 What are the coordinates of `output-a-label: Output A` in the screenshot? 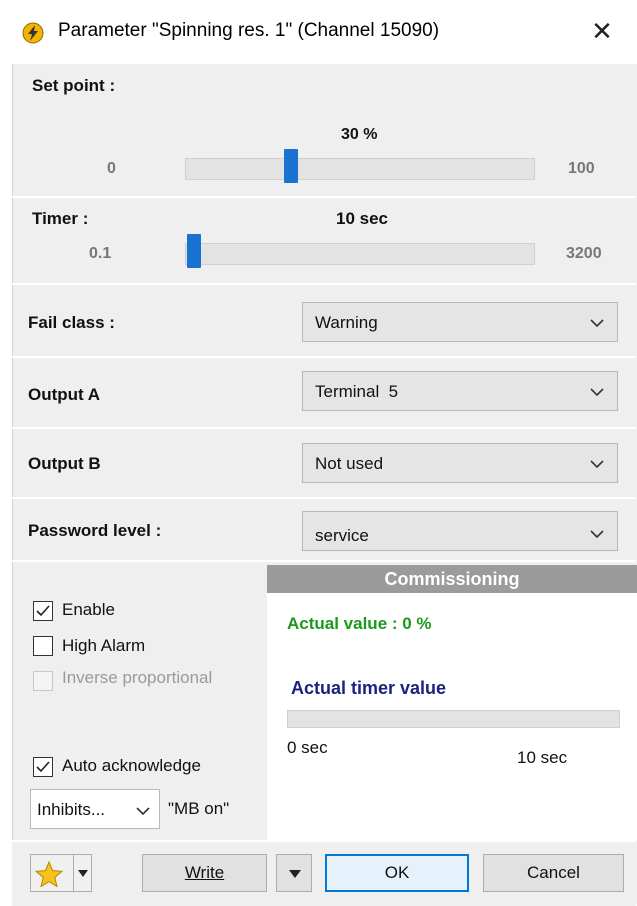 It's located at (64, 394).